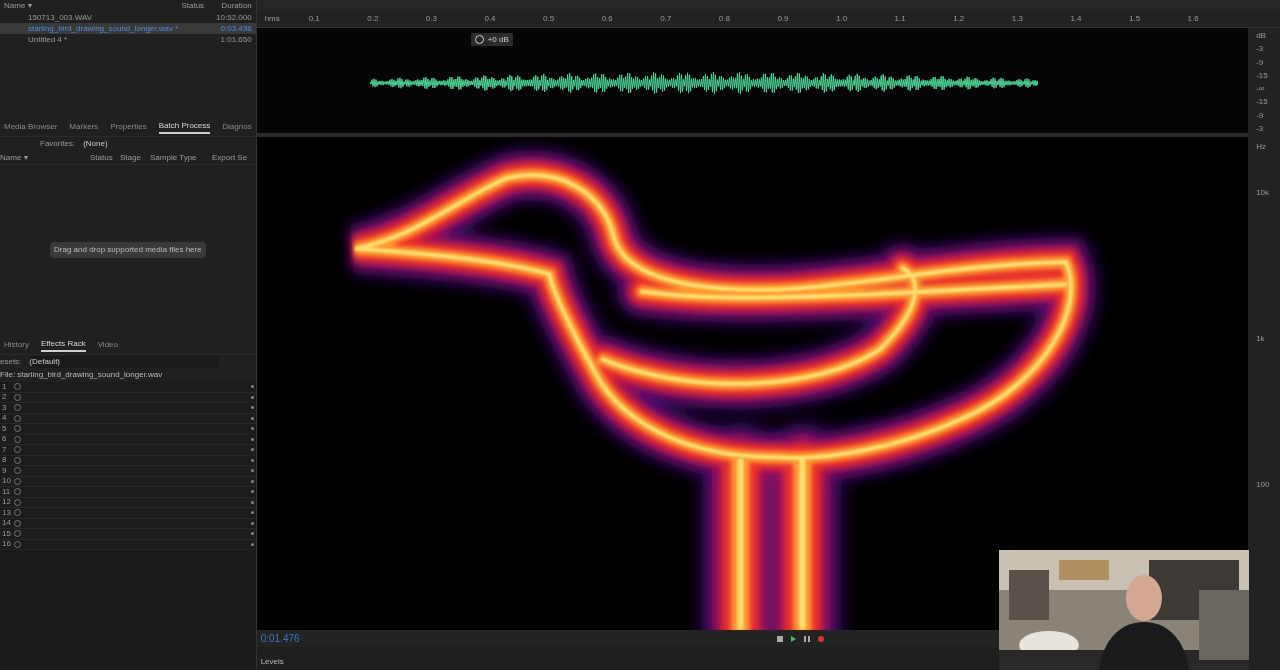 The width and height of the screenshot is (1280, 670). I want to click on ruler-label: 0.3, so click(431, 18).